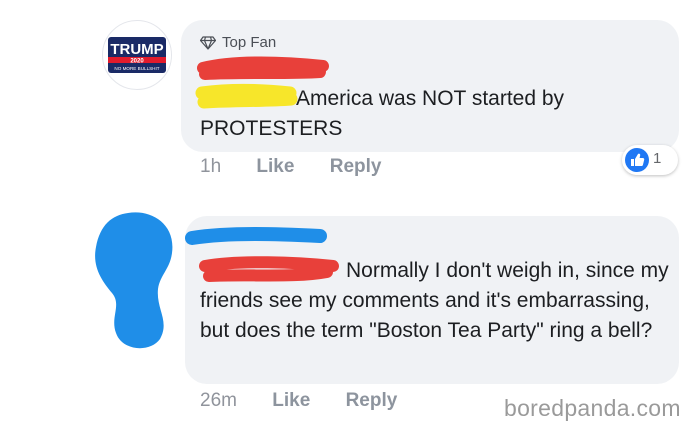  What do you see at coordinates (218, 400) in the screenshot?
I see `comment-time: 26m` at bounding box center [218, 400].